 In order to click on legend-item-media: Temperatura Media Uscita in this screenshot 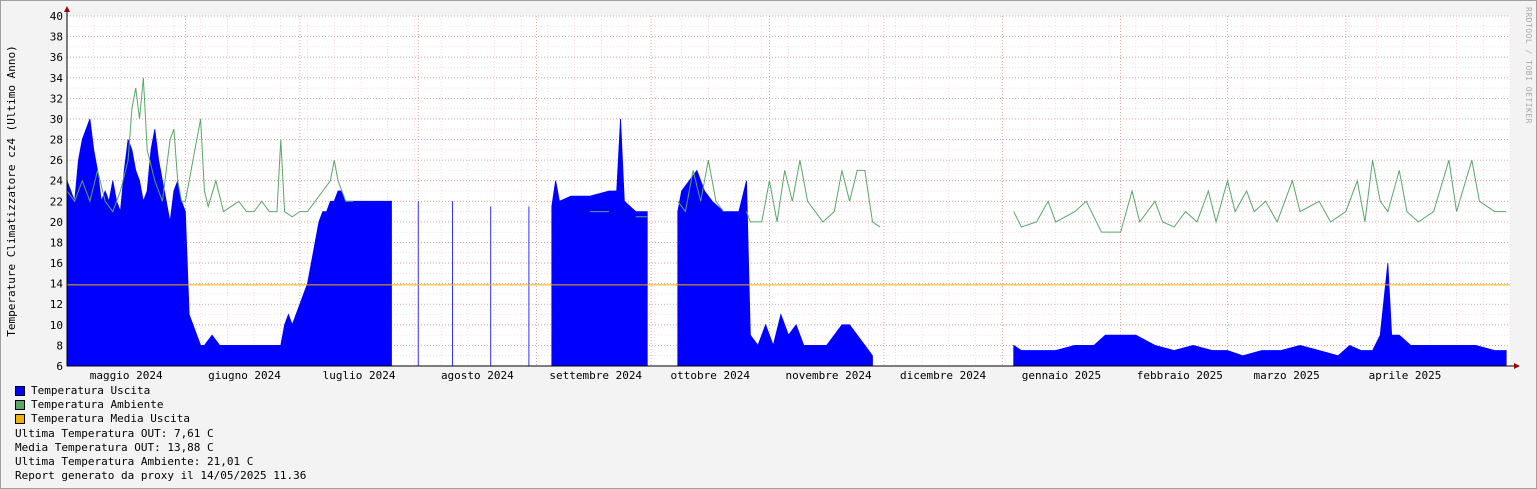, I will do `click(160, 419)`.